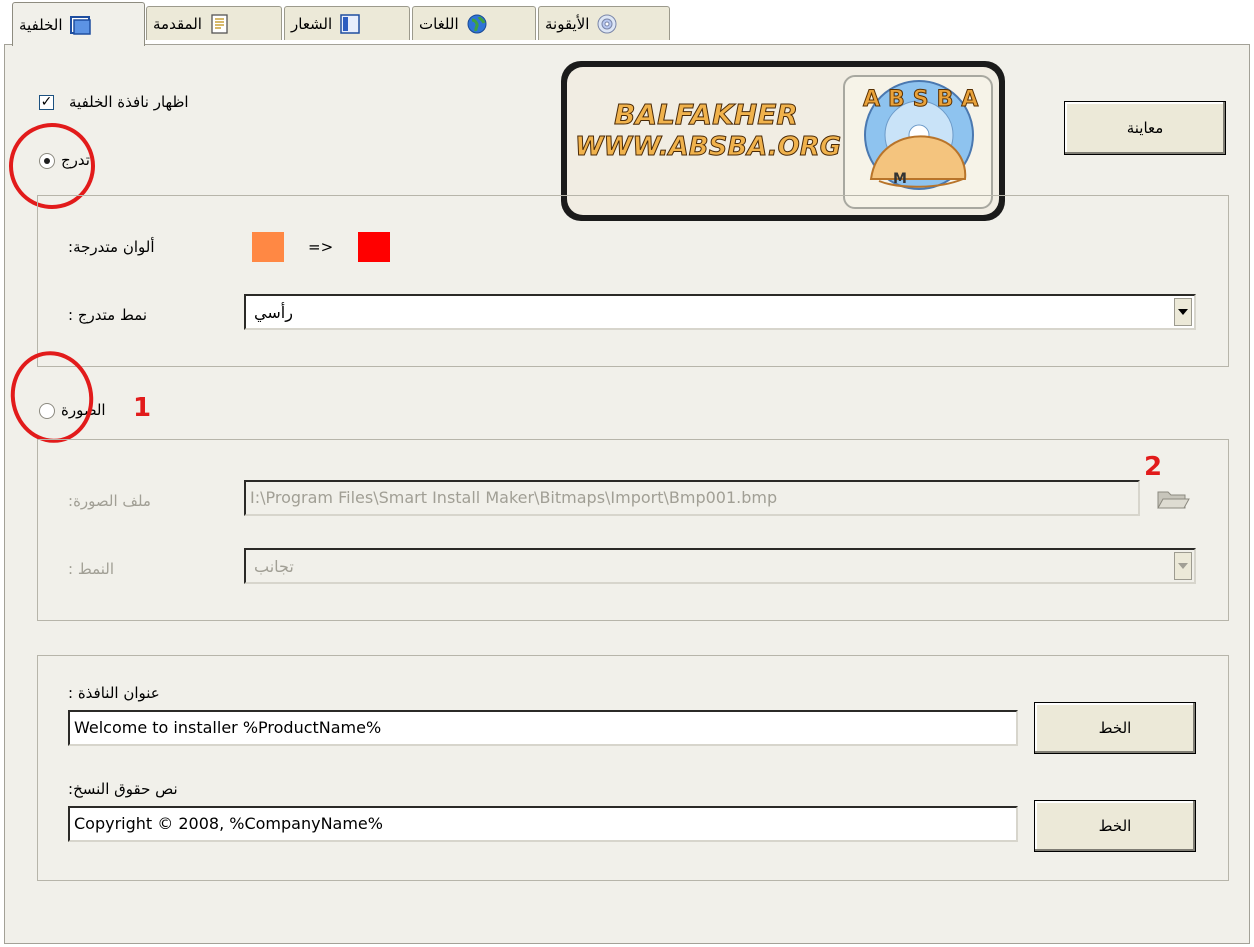  Describe the element at coordinates (111, 247) in the screenshot. I see `gradient-colors-label: :ألوان متدرجة` at that location.